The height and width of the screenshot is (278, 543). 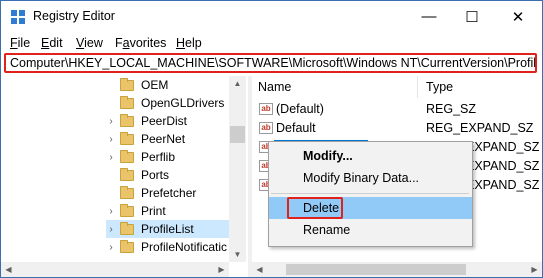 I want to click on scroll-up-icon: ▲, so click(x=237, y=83).